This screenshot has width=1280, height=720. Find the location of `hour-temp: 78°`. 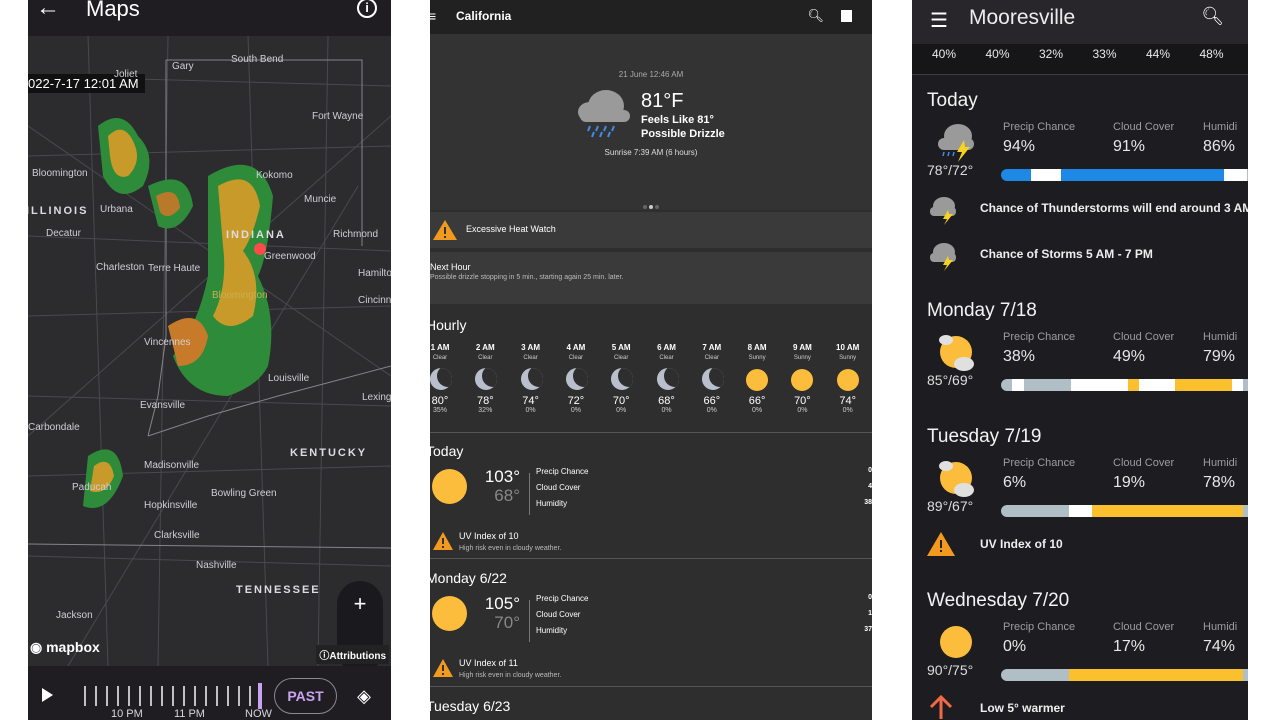

hour-temp: 78° is located at coordinates (485, 401).